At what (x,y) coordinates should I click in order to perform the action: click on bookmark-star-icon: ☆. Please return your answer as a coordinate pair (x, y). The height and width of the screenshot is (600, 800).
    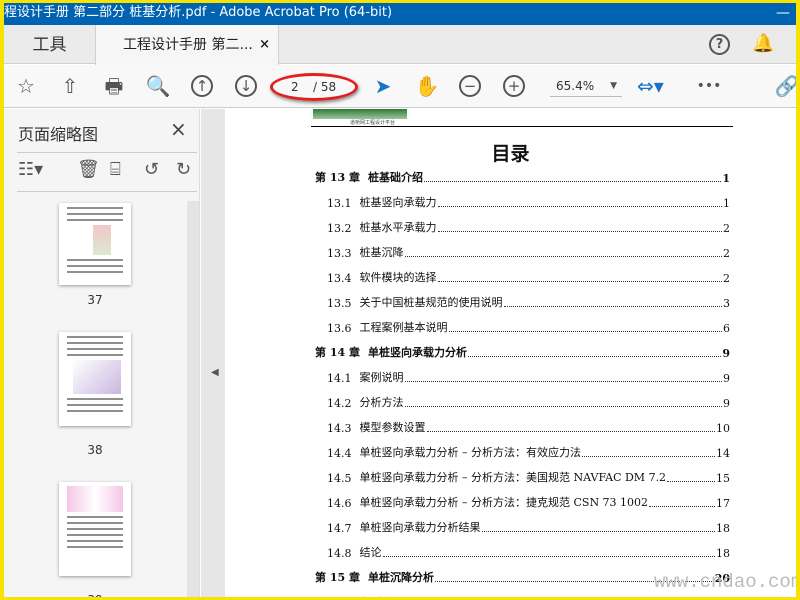
    Looking at the image, I should click on (26, 86).